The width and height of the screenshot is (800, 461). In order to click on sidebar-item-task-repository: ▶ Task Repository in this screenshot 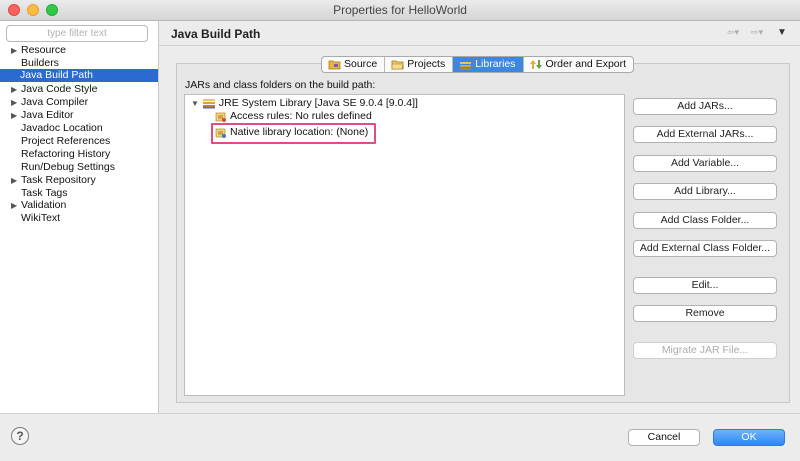, I will do `click(79, 180)`.